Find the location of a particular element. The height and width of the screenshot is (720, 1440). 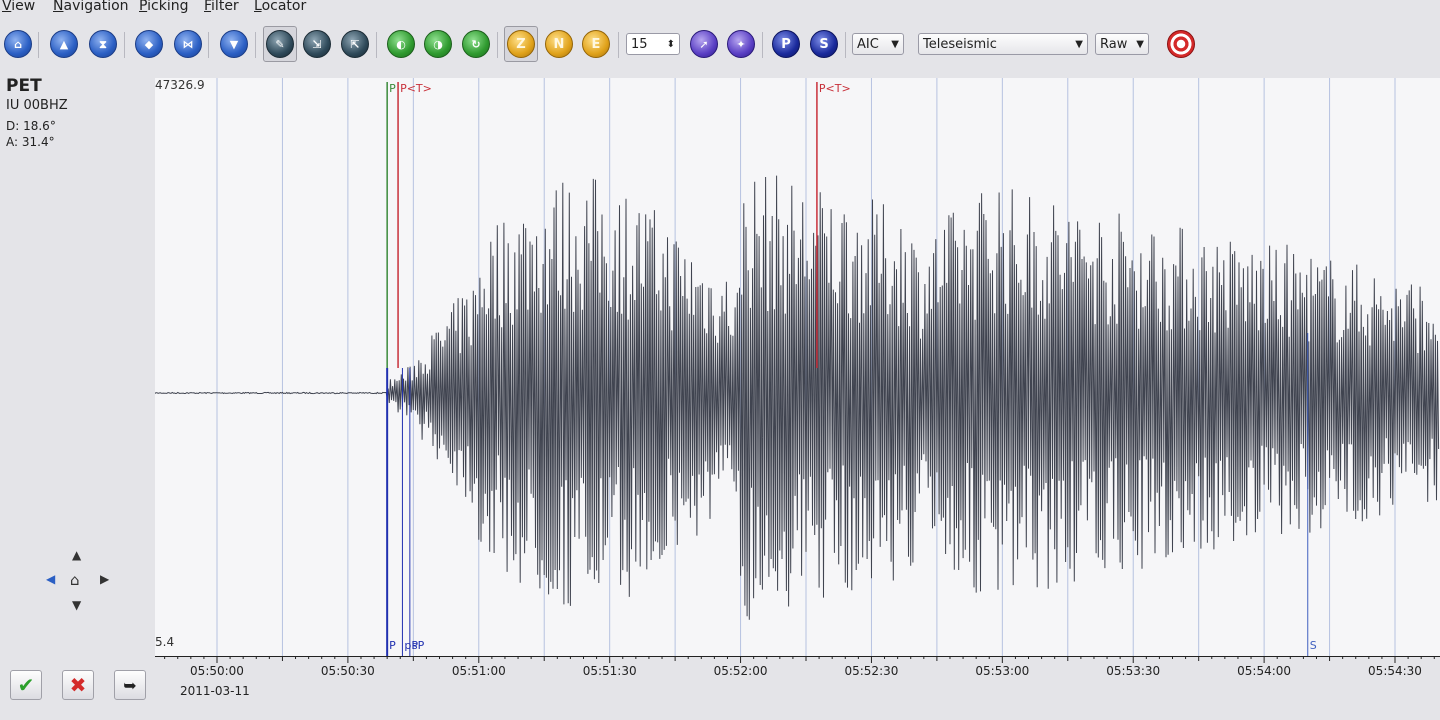

menu-view: View is located at coordinates (18, 7).